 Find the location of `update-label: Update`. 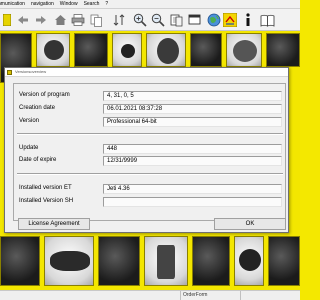

update-label: Update is located at coordinates (29, 148).